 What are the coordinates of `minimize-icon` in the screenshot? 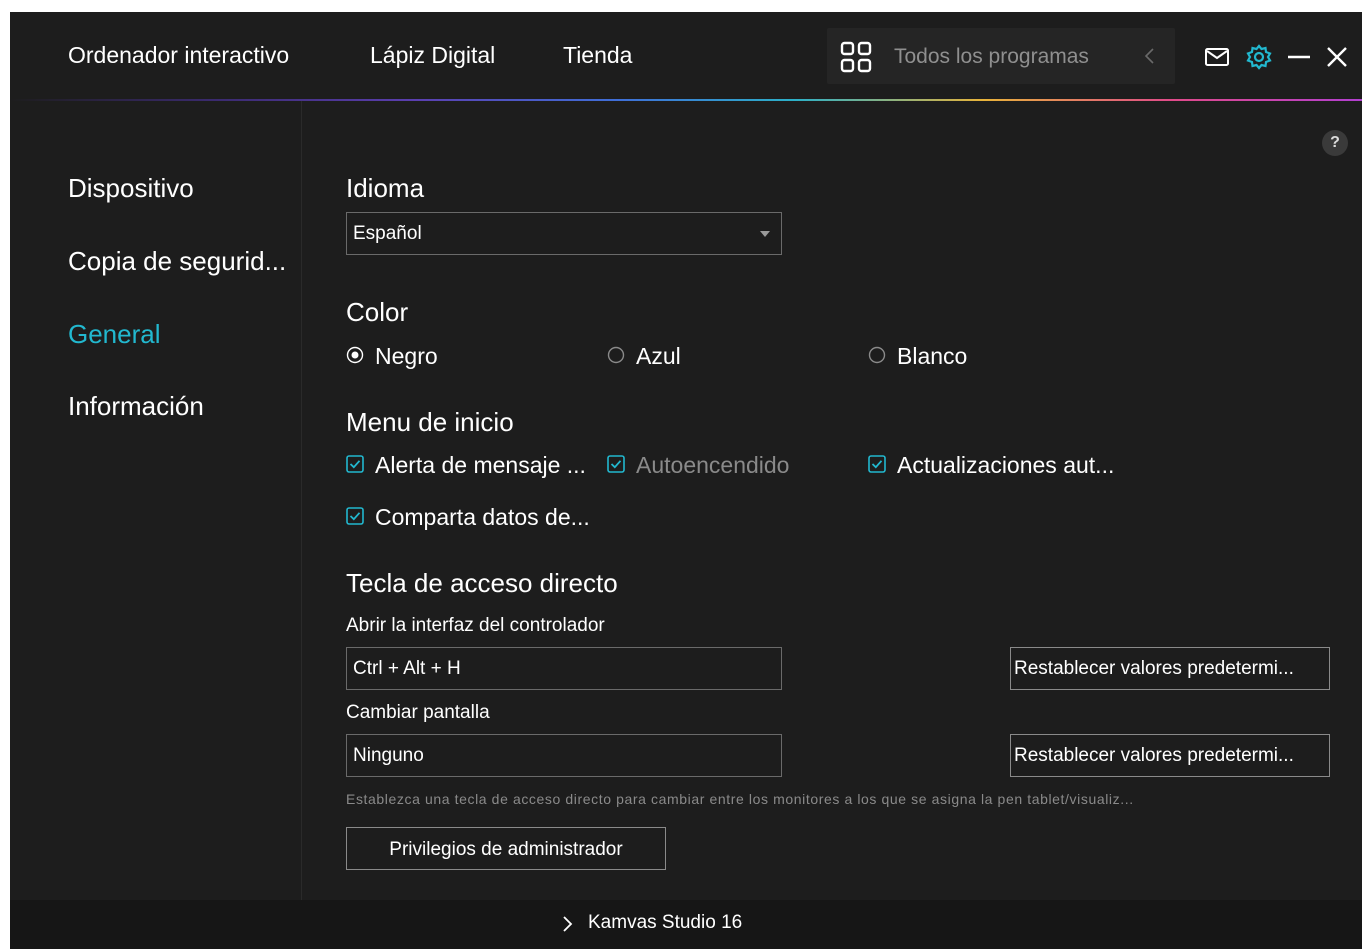 It's located at (1299, 57).